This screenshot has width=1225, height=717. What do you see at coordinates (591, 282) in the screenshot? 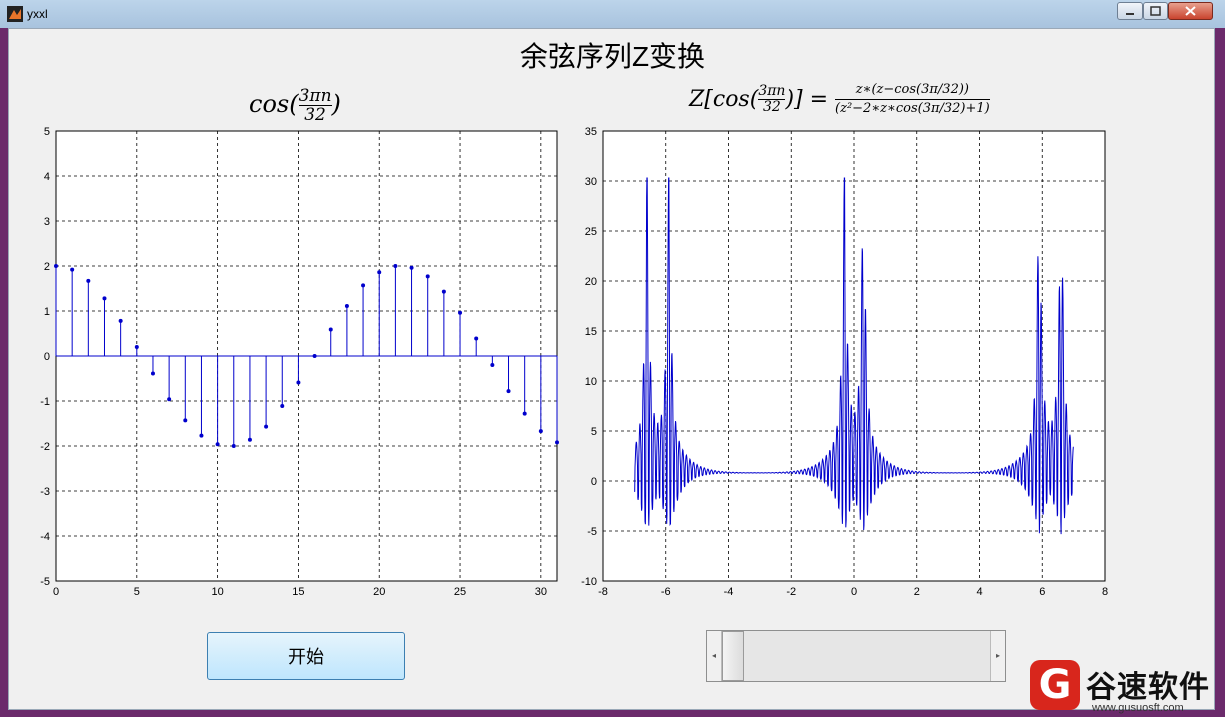
I see `y-tick-label: 20` at bounding box center [591, 282].